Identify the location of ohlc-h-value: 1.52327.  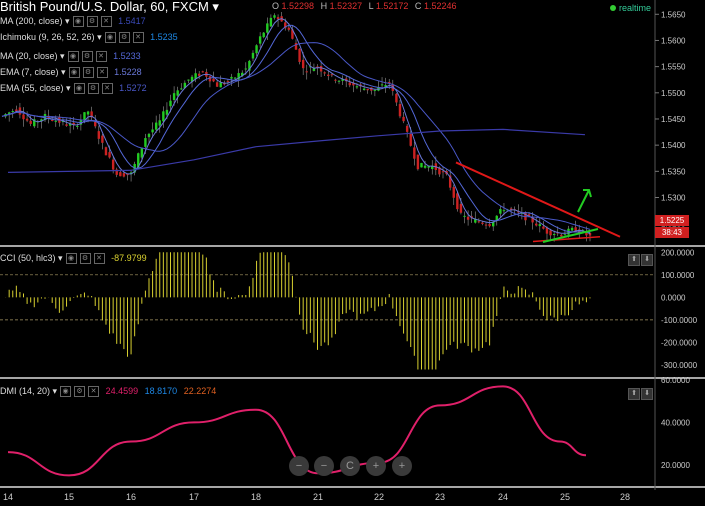
(346, 6).